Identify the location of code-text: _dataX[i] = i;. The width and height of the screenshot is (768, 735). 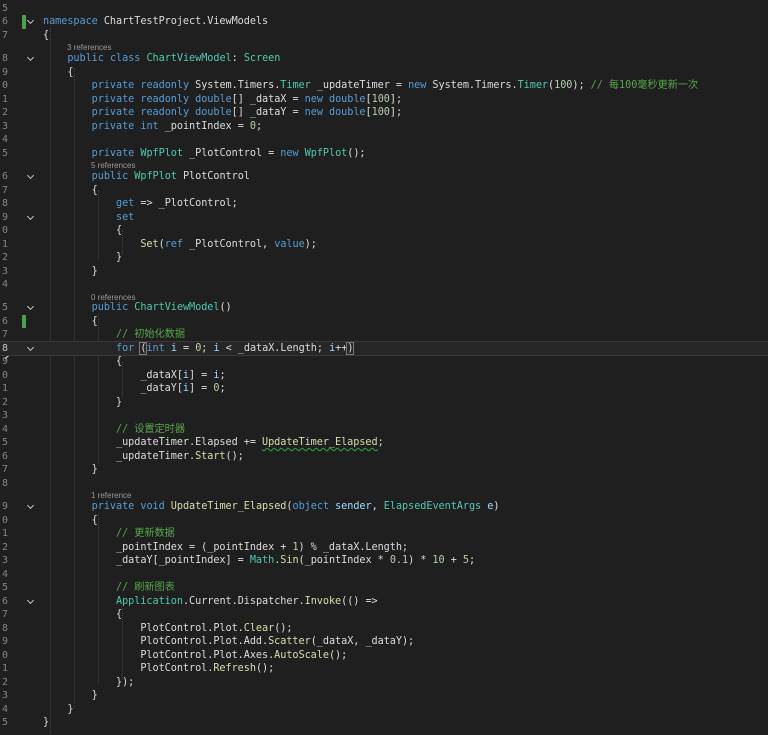
(134, 375).